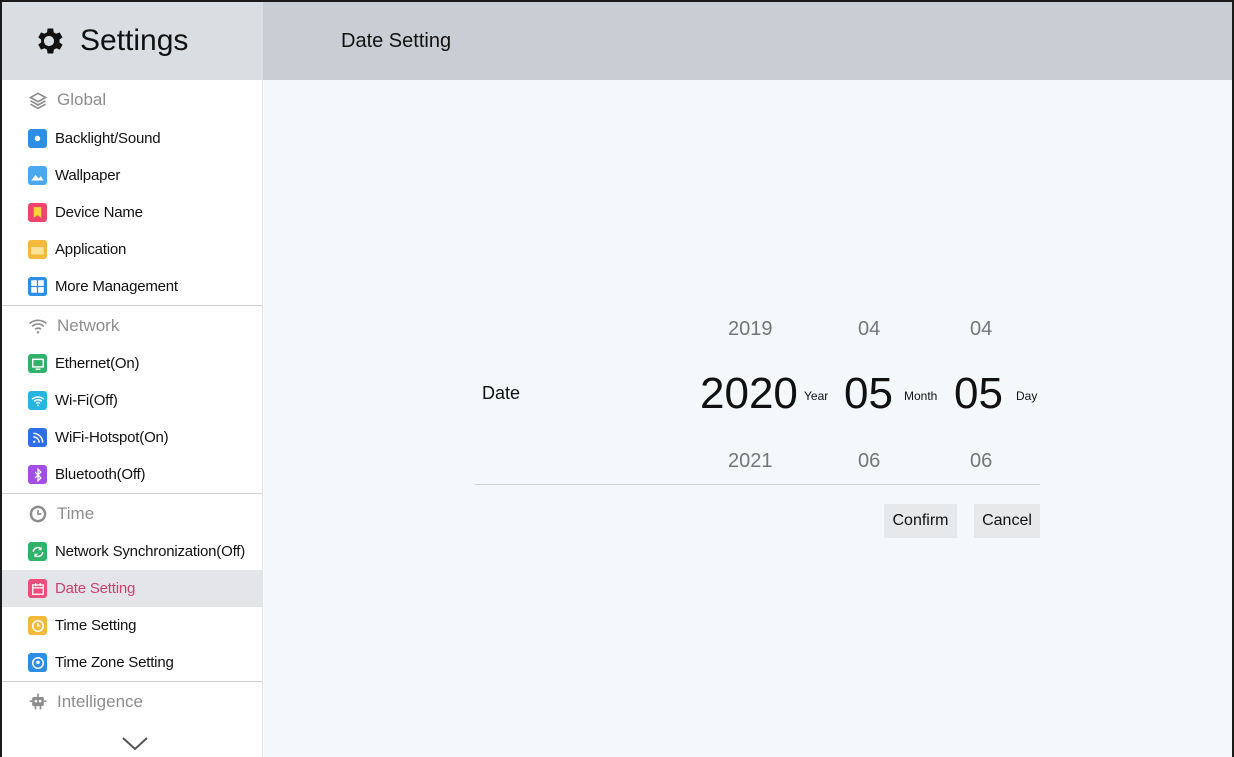 The width and height of the screenshot is (1234, 757). I want to click on sidebar-item-bluetooth: Bluetooth(Off), so click(132, 474).